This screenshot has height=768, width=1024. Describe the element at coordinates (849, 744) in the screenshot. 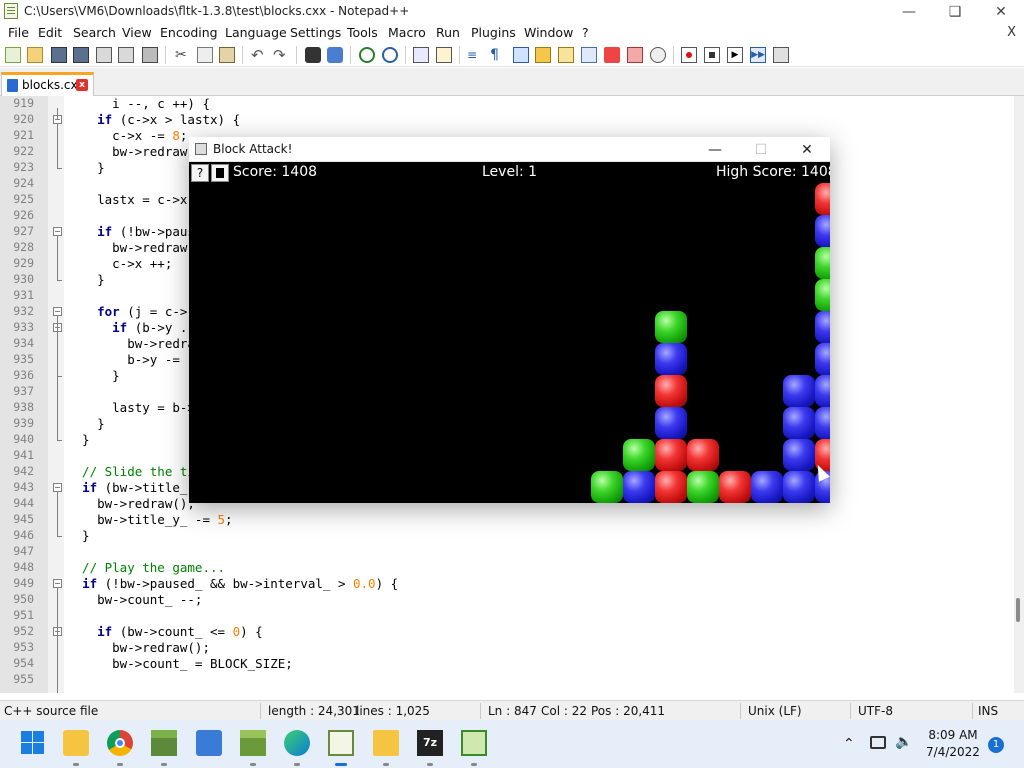

I see `chevron-up-icon: ⌃` at that location.